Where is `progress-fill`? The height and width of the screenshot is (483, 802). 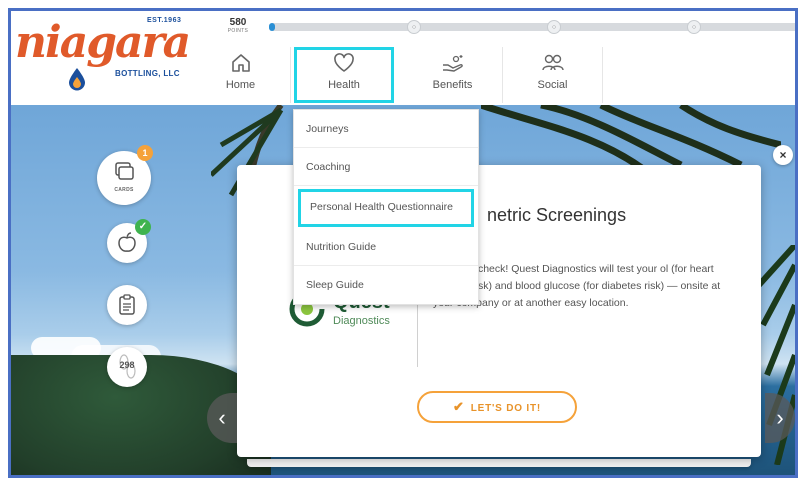 progress-fill is located at coordinates (272, 27).